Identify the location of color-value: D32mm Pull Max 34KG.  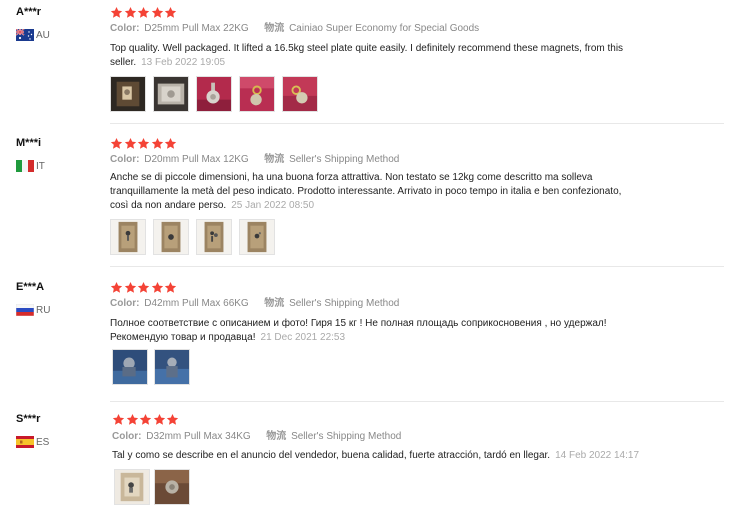
(198, 436).